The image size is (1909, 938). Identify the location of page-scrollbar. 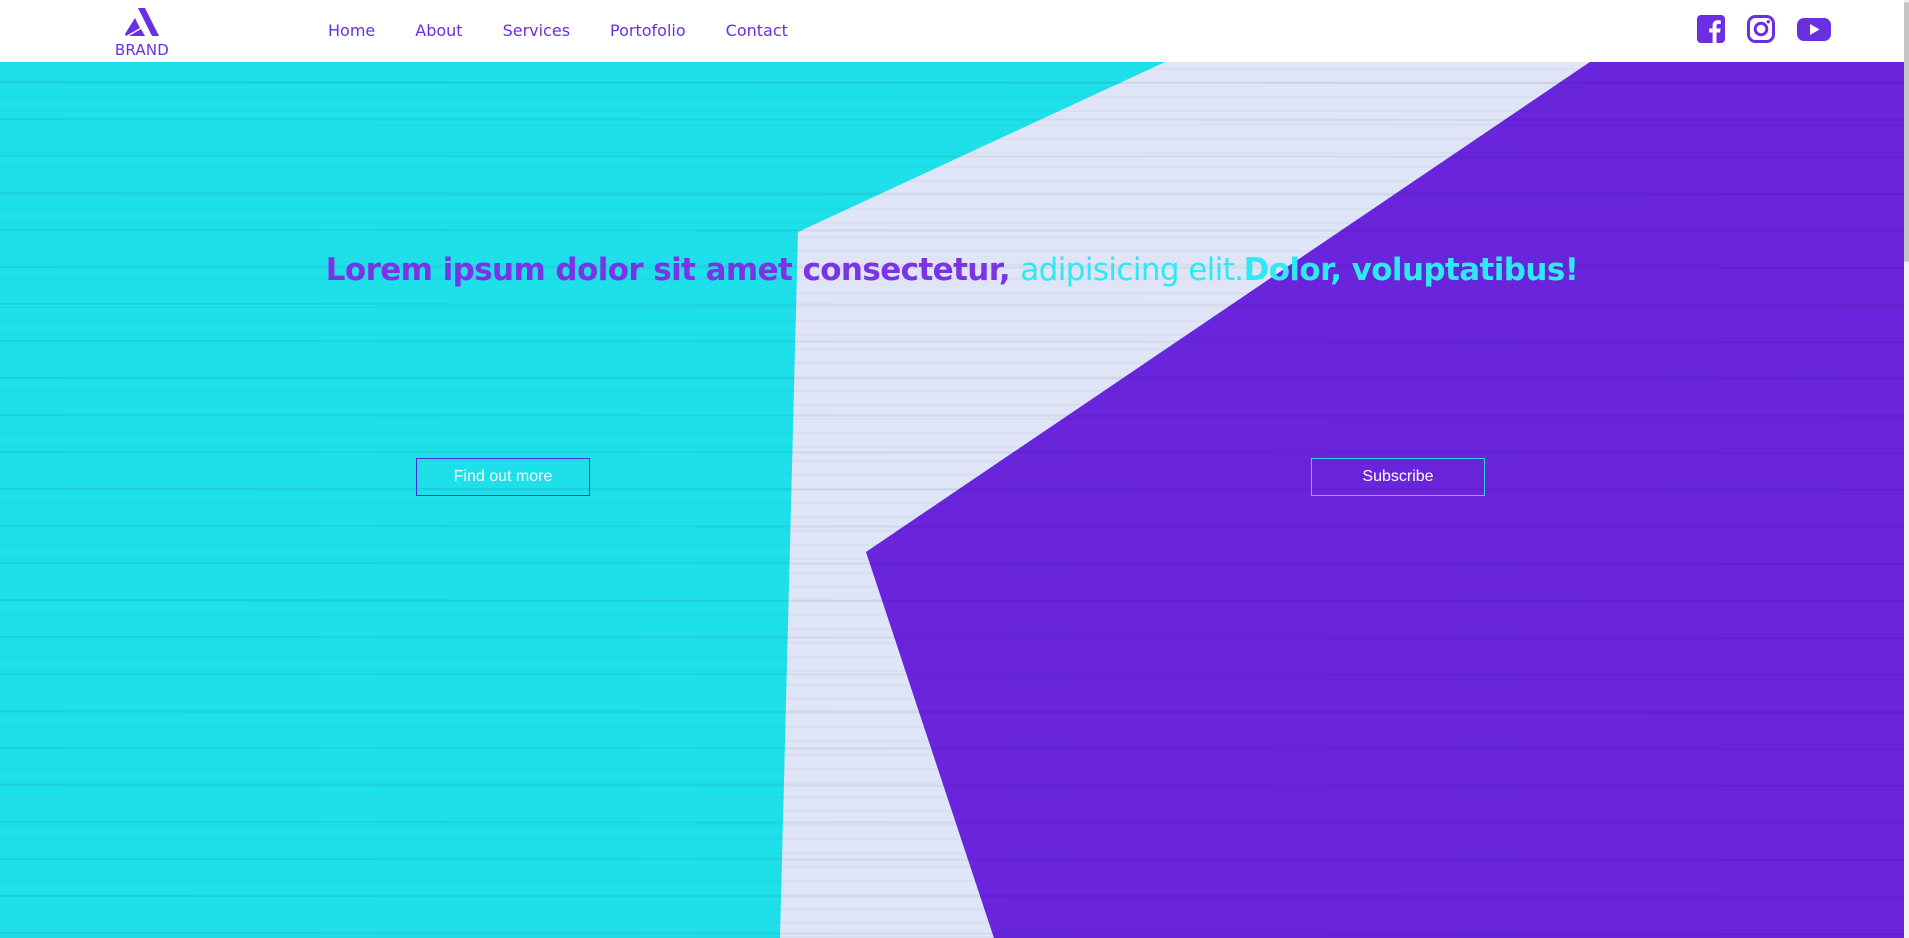
(1906, 469).